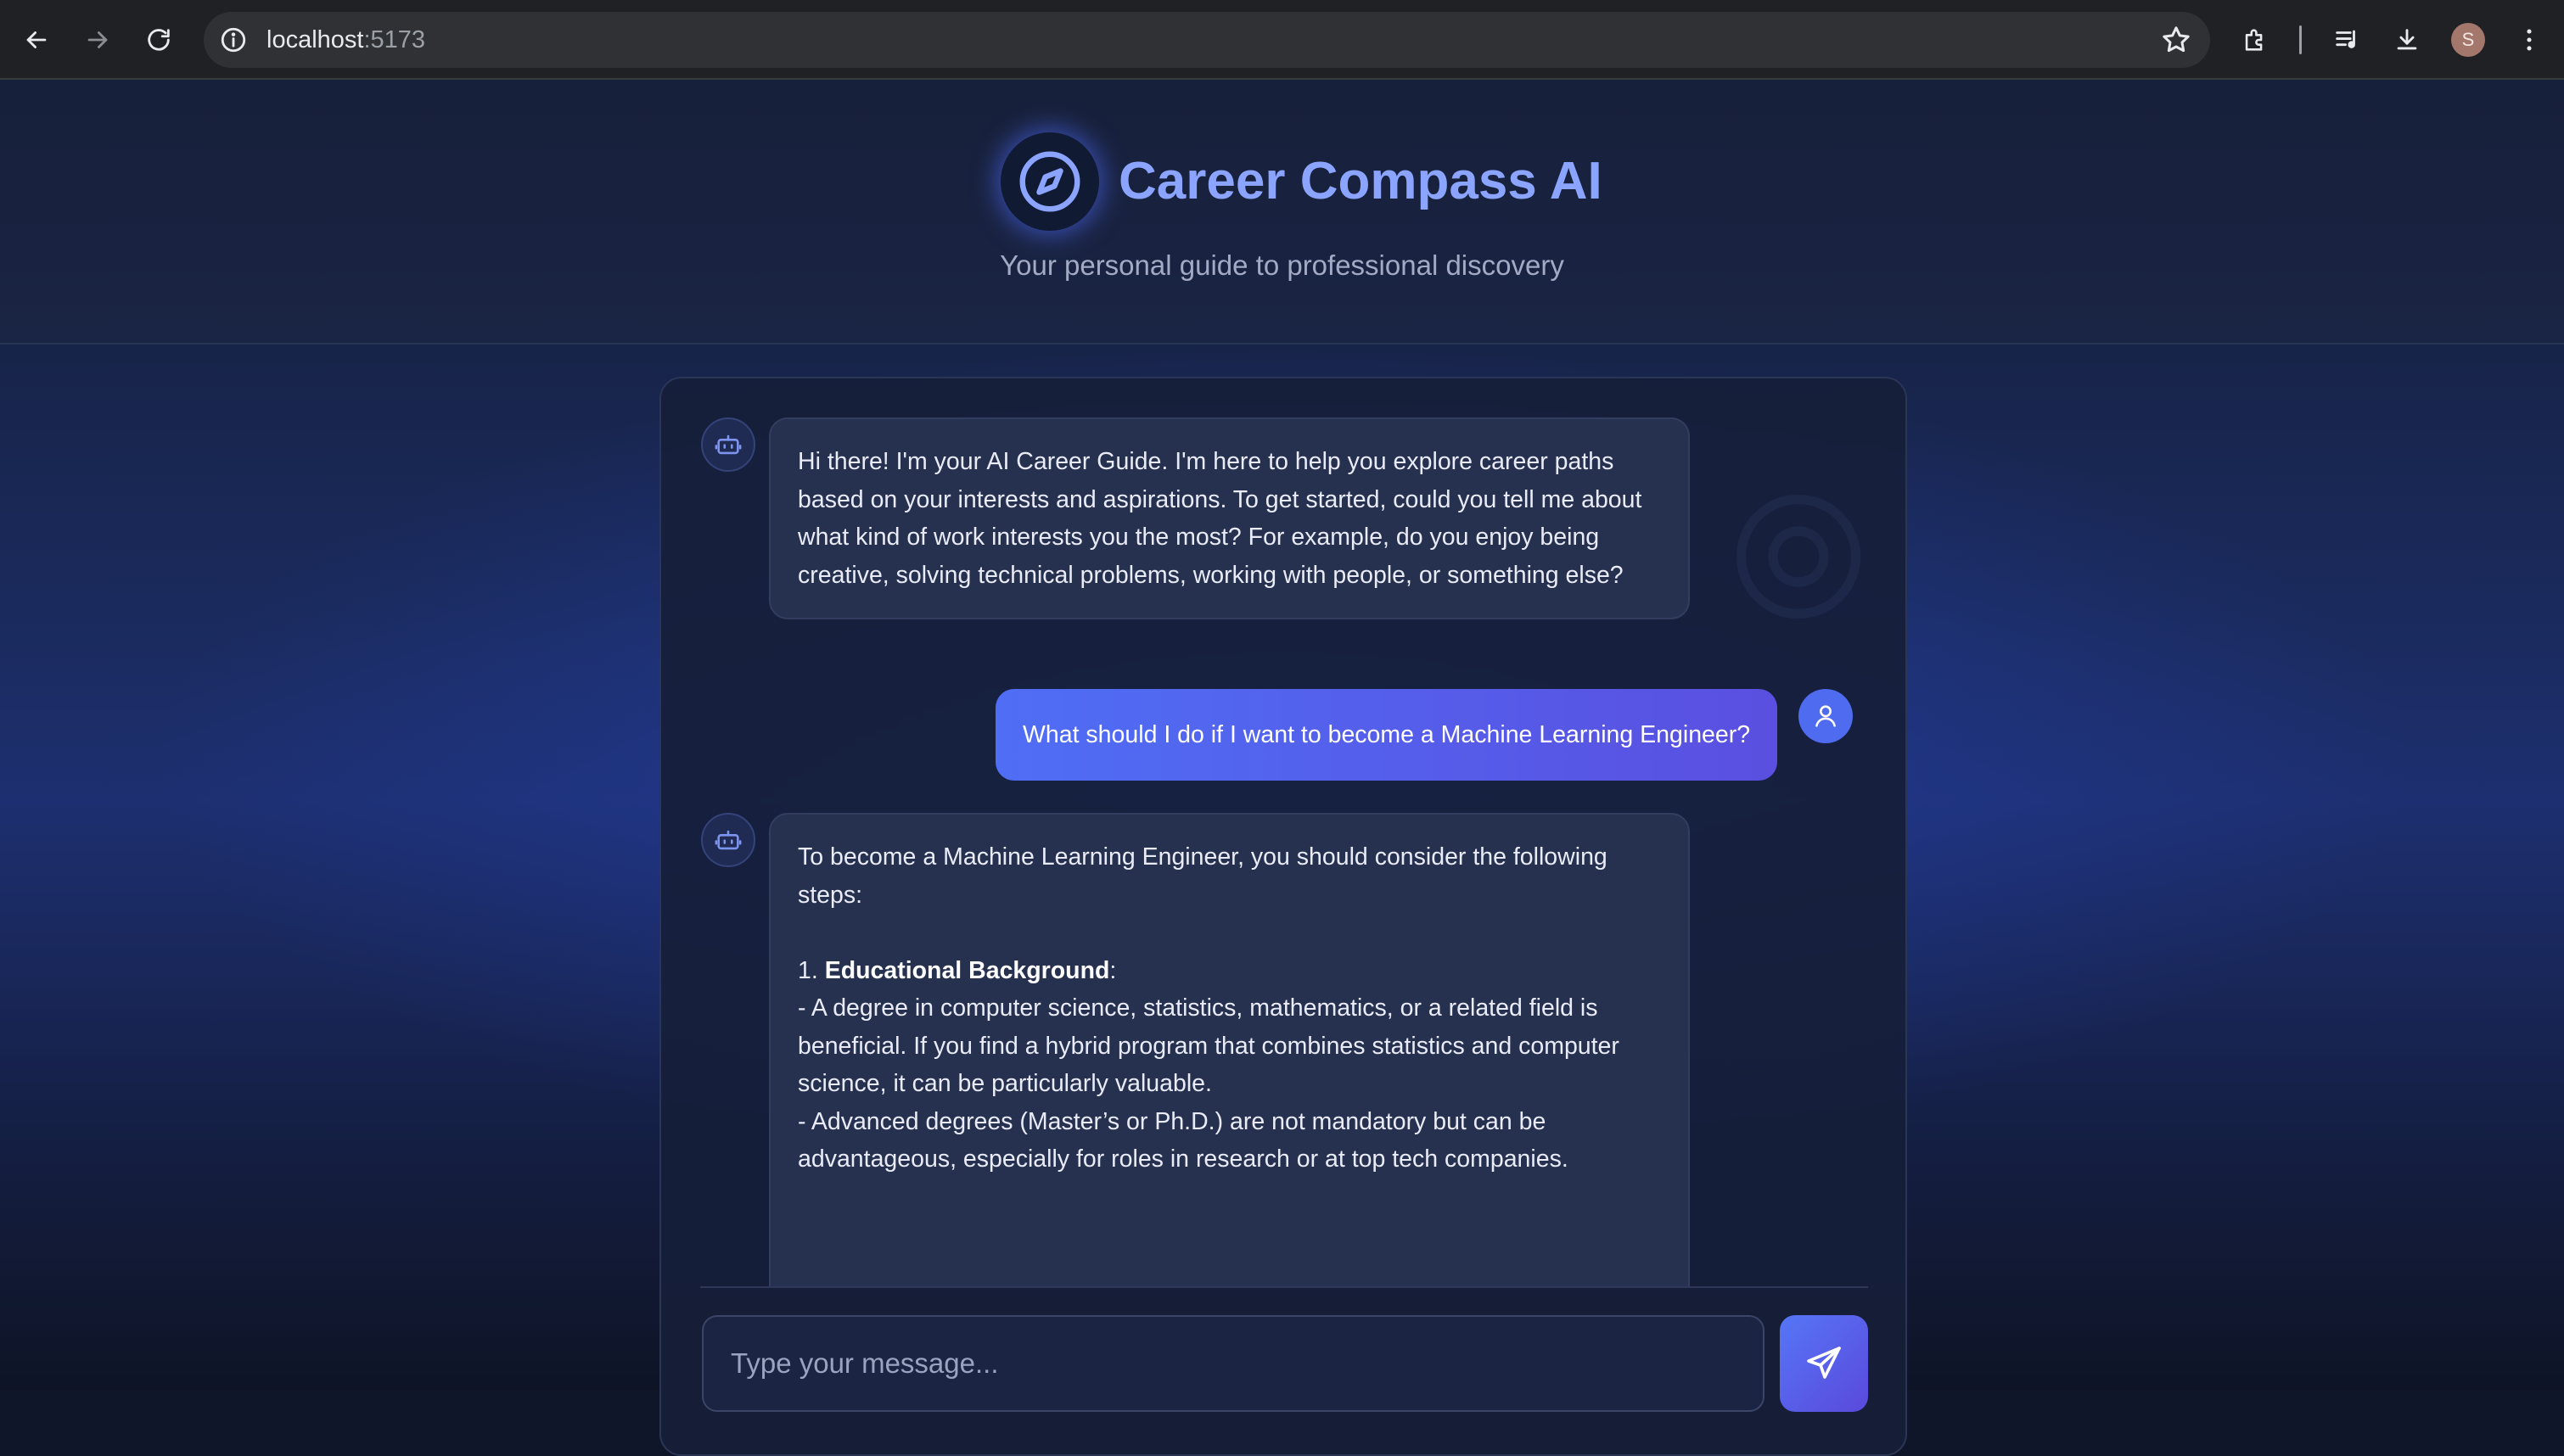 Image resolution: width=2564 pixels, height=1456 pixels. What do you see at coordinates (1233, 1363) in the screenshot?
I see `message-input` at bounding box center [1233, 1363].